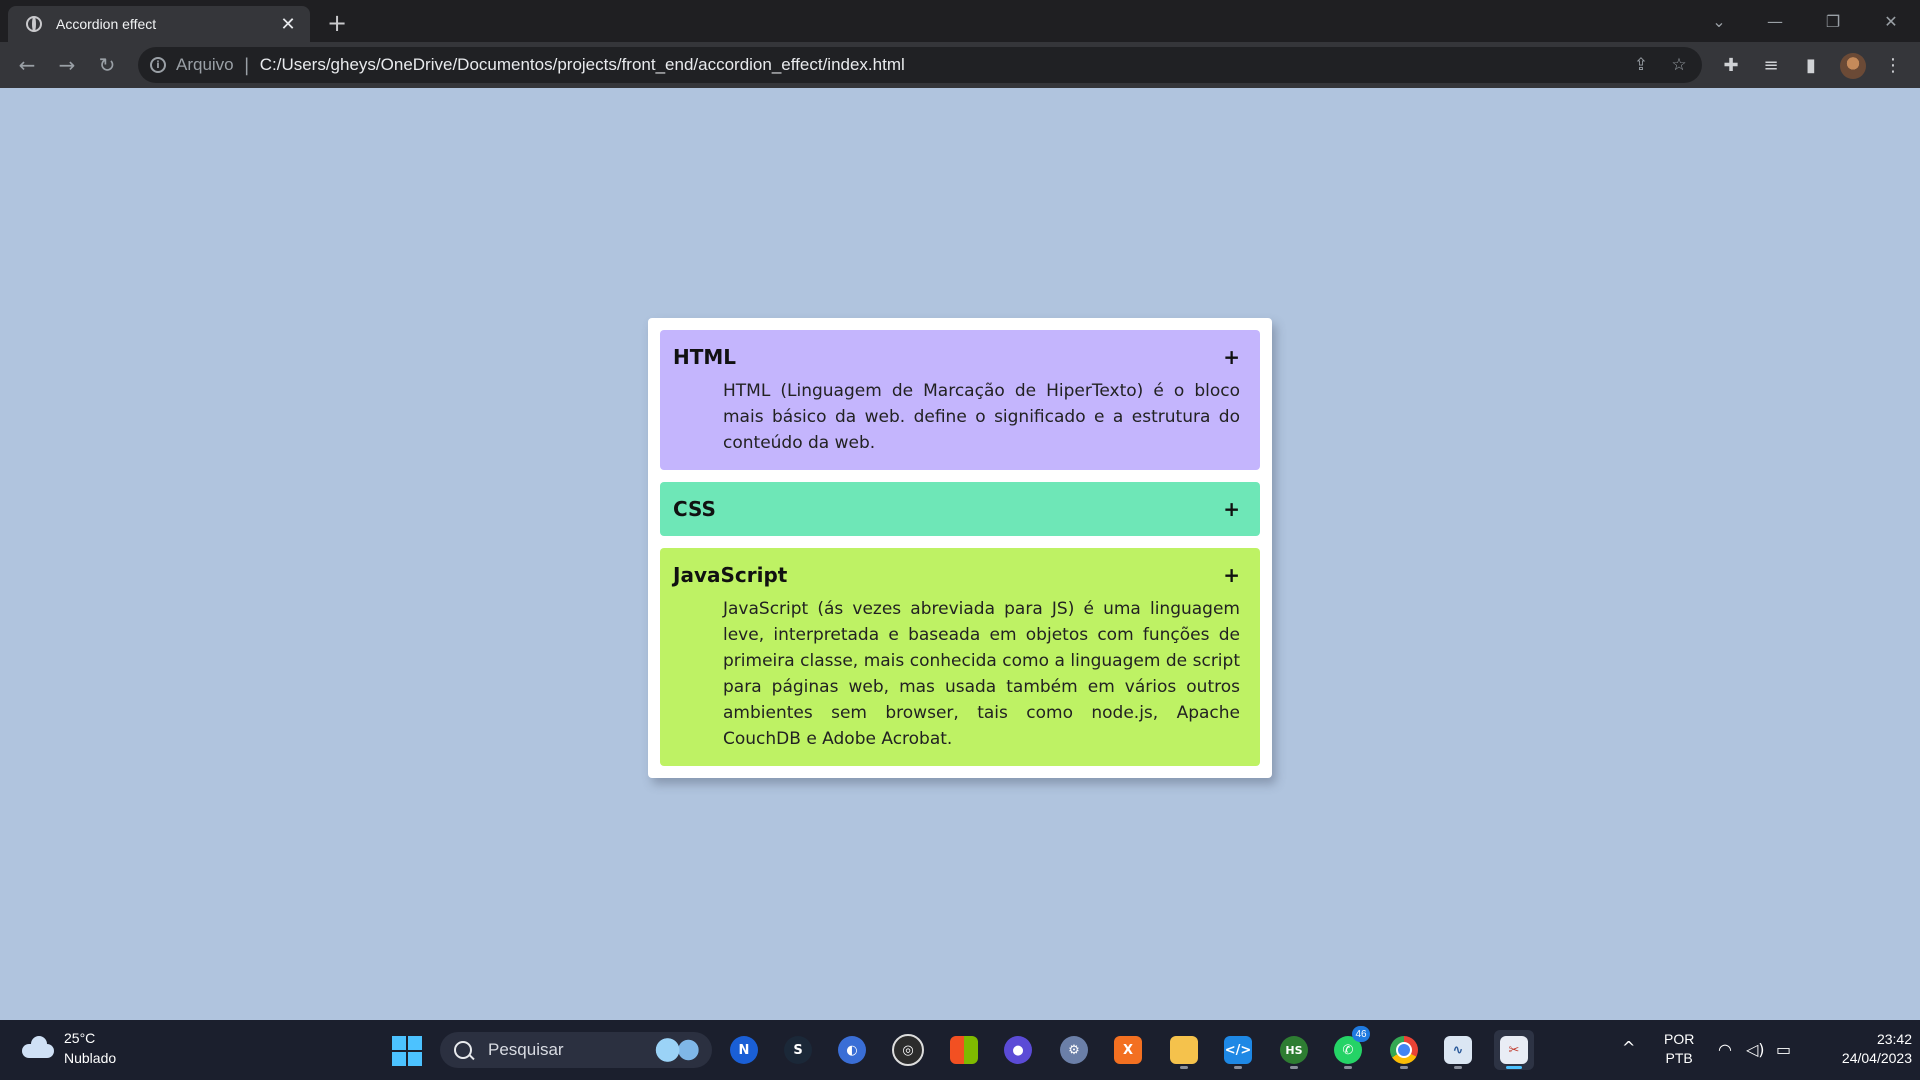  I want to click on taskbar-app-obs: ◎, so click(908, 1050).